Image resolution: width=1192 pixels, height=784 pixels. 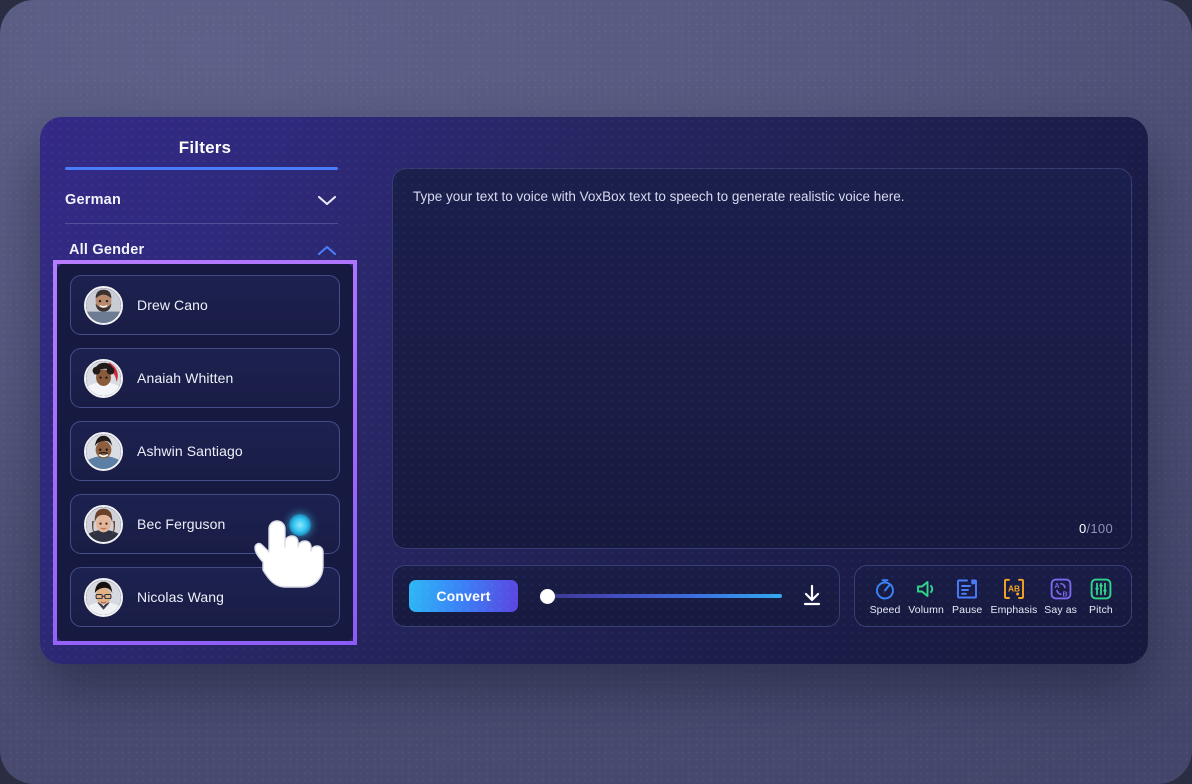 I want to click on character-max: /100, so click(x=1099, y=528).